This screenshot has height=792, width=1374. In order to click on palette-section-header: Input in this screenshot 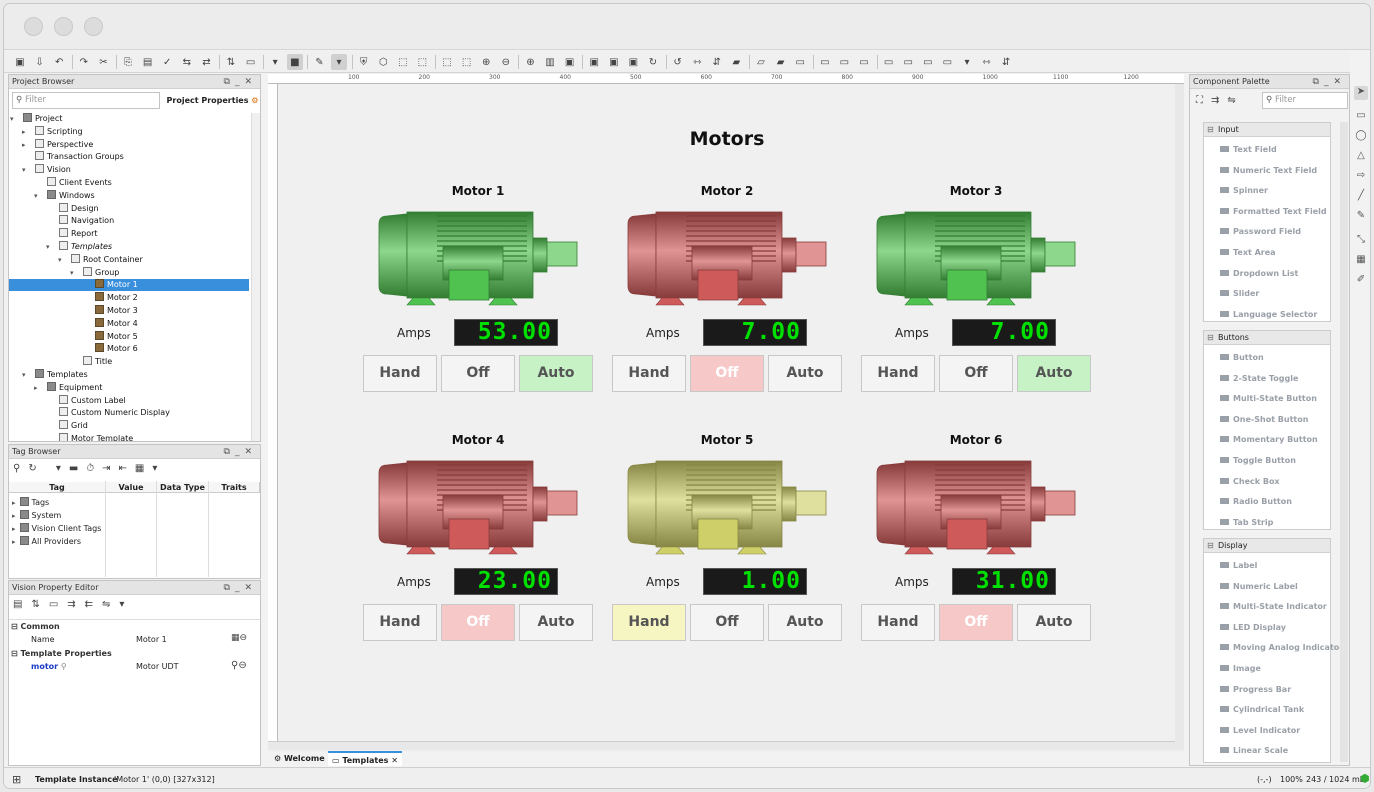, I will do `click(1267, 130)`.